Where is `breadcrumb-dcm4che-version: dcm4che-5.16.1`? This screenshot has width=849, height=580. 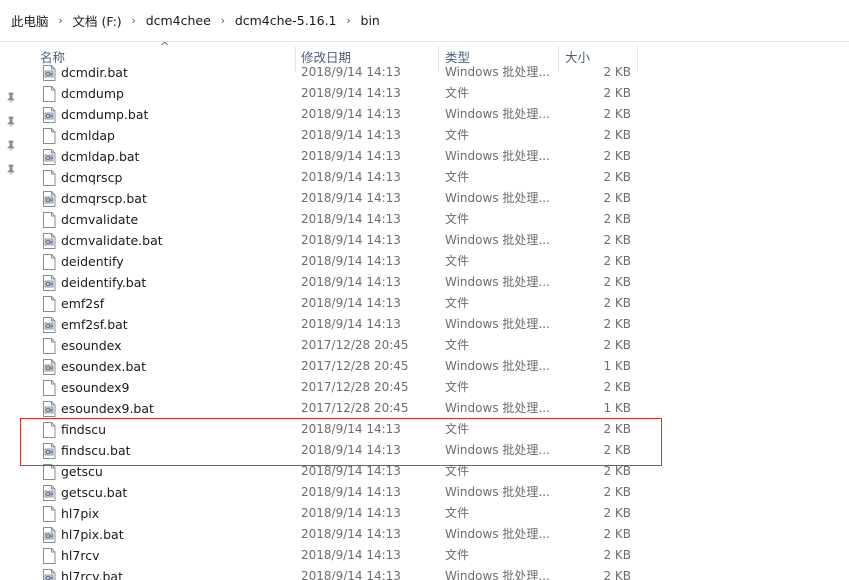
breadcrumb-dcm4che-version: dcm4che-5.16.1 is located at coordinates (286, 20).